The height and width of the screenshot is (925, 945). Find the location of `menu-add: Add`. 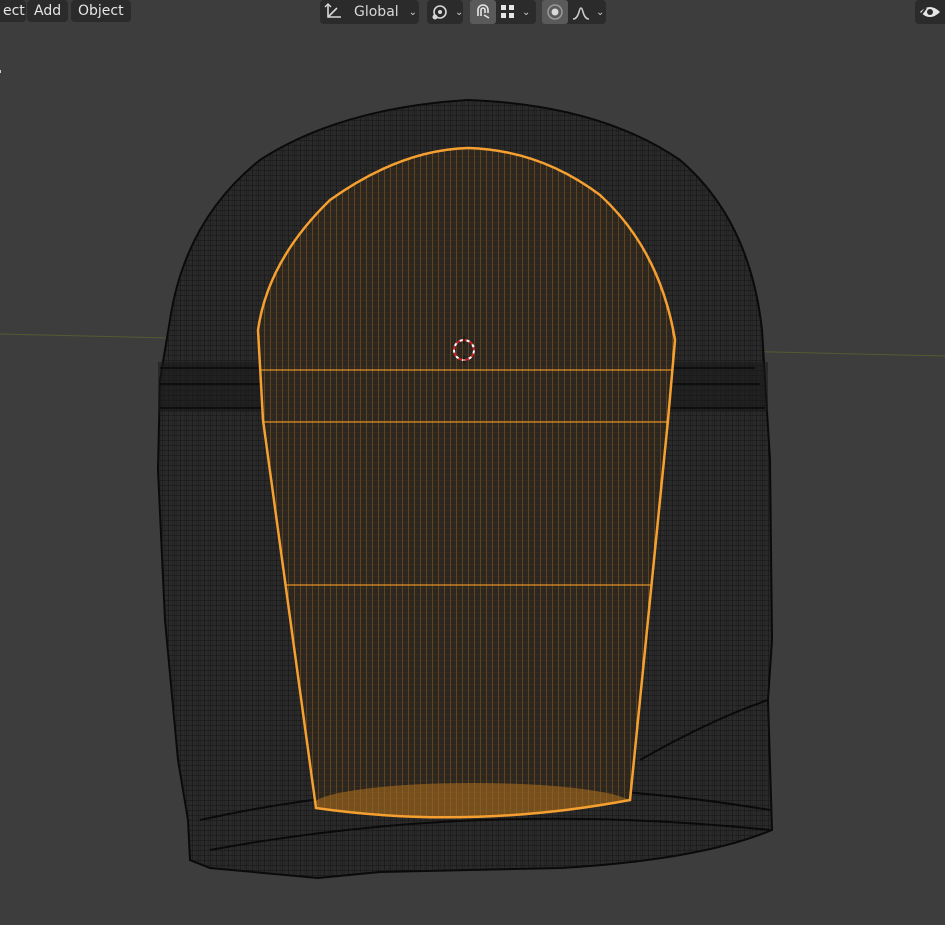

menu-add: Add is located at coordinates (48, 11).